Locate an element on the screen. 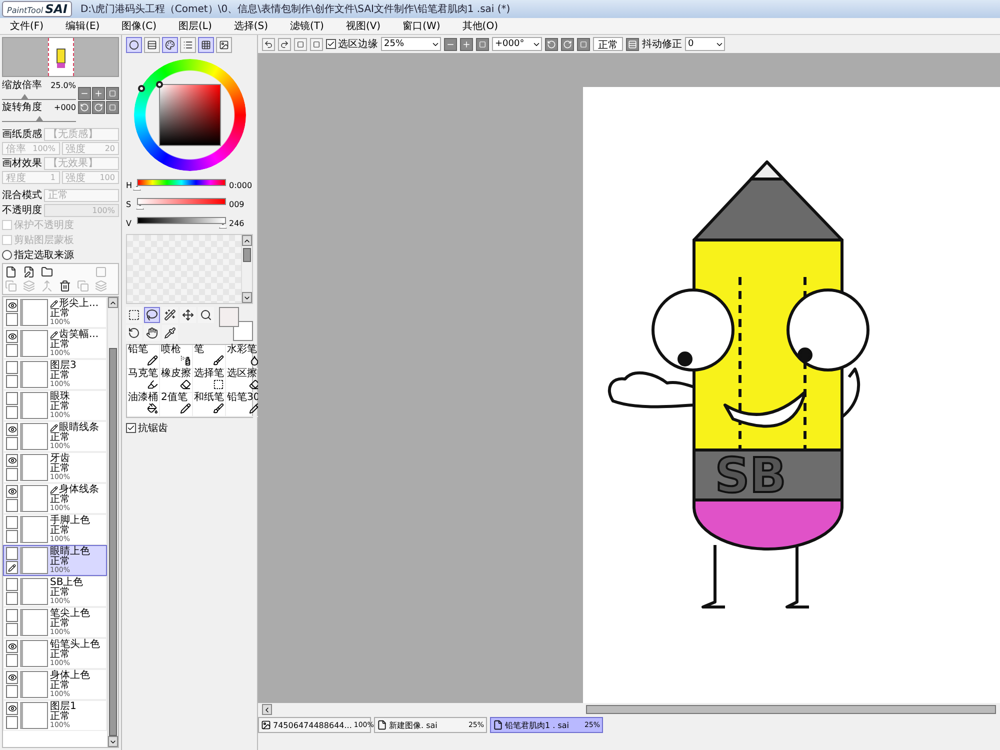 This screenshot has height=750, width=1000. wheel-mode-tab is located at coordinates (134, 45).